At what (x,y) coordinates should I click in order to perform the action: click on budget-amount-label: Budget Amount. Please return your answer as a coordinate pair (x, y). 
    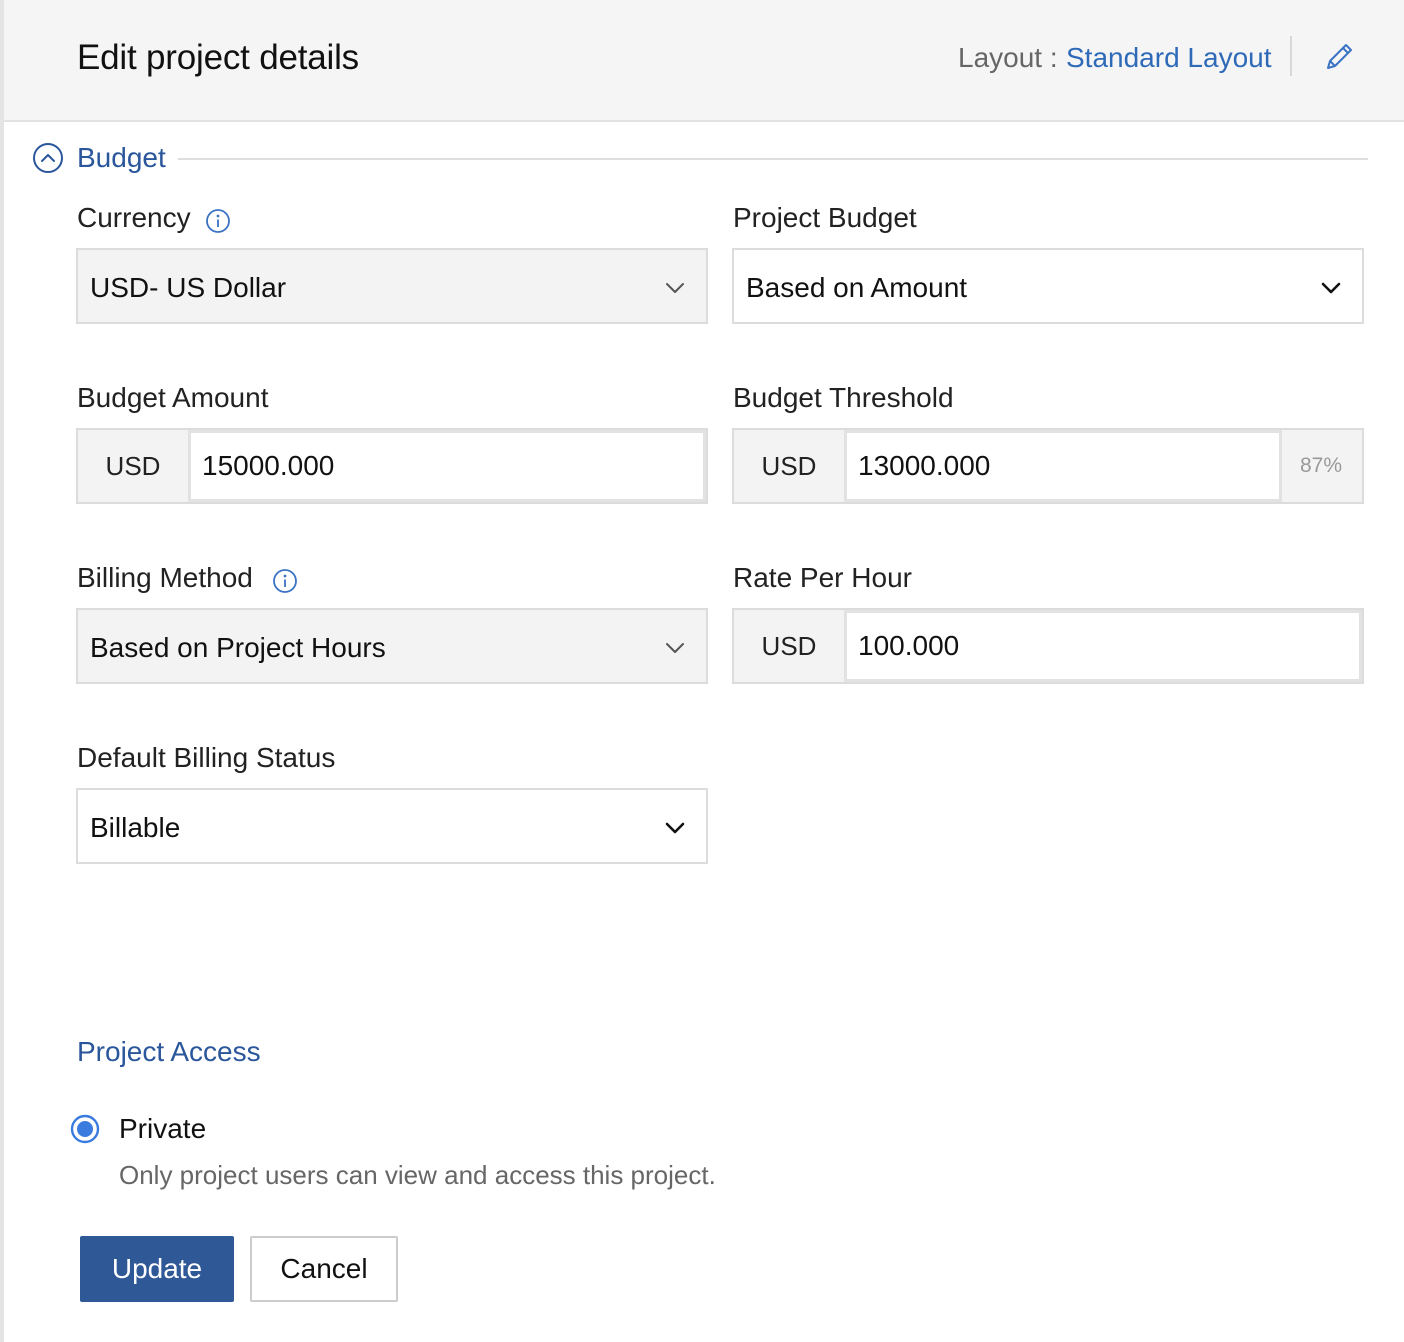
    Looking at the image, I should click on (173, 397).